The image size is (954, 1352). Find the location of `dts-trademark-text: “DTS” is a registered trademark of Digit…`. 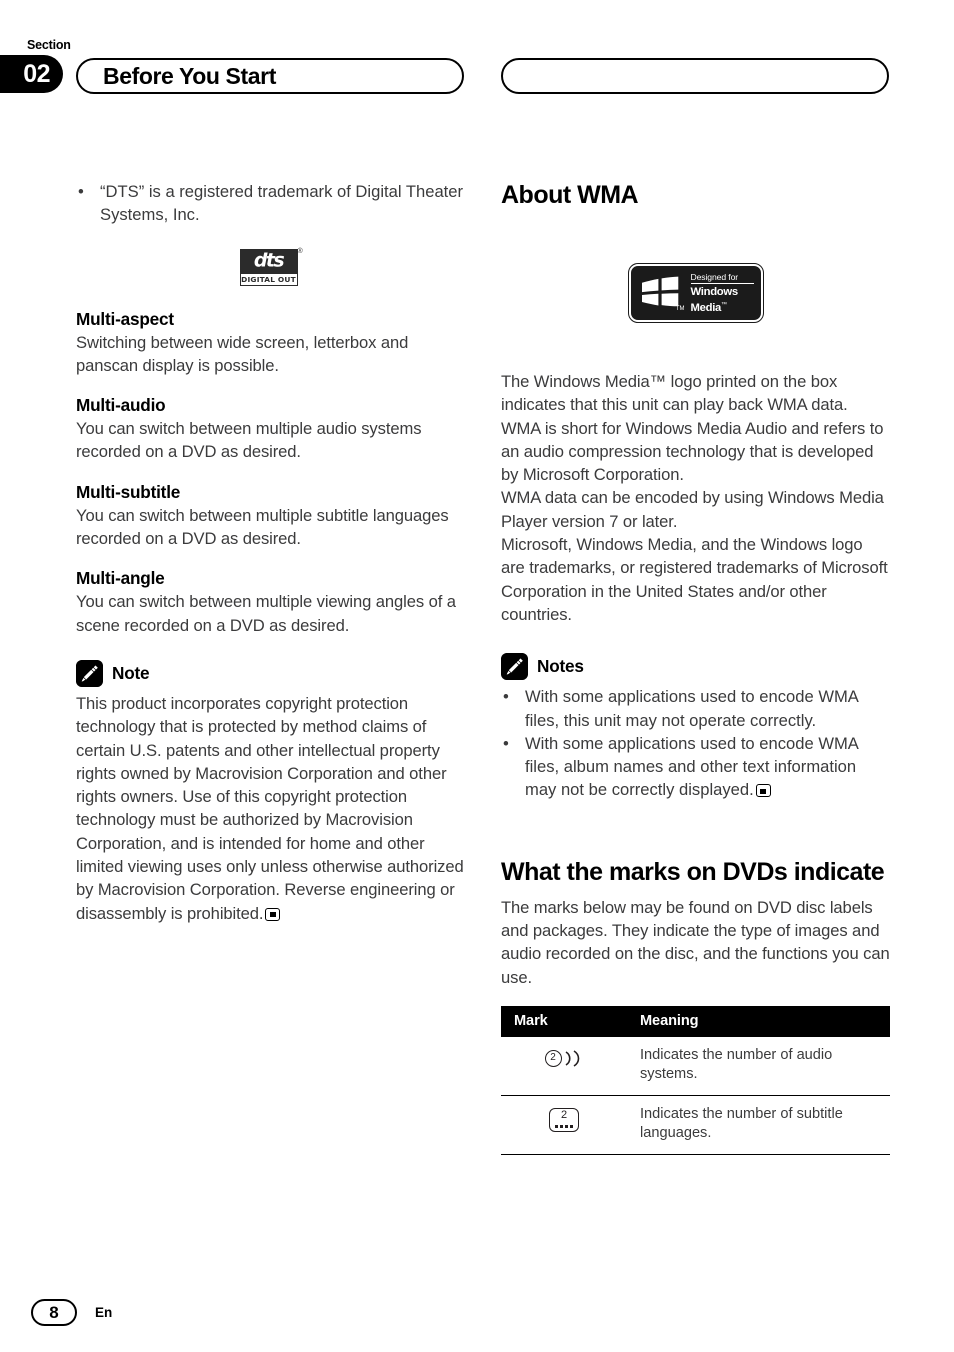

dts-trademark-text: “DTS” is a registered trademark of Digit… is located at coordinates (282, 203).